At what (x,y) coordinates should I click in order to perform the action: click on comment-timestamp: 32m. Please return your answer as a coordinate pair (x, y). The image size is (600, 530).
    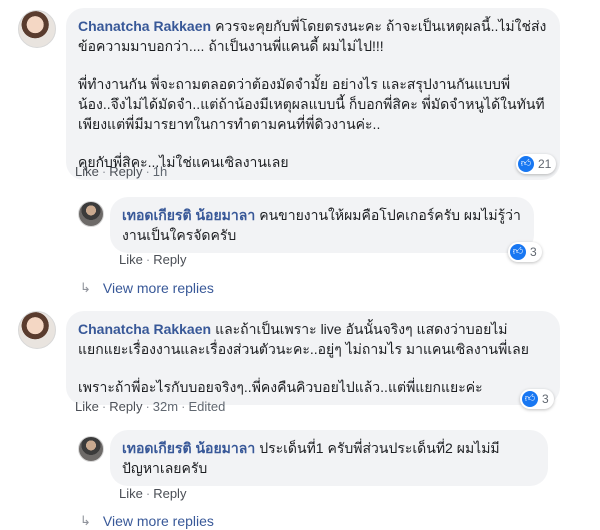
    Looking at the image, I should click on (165, 406).